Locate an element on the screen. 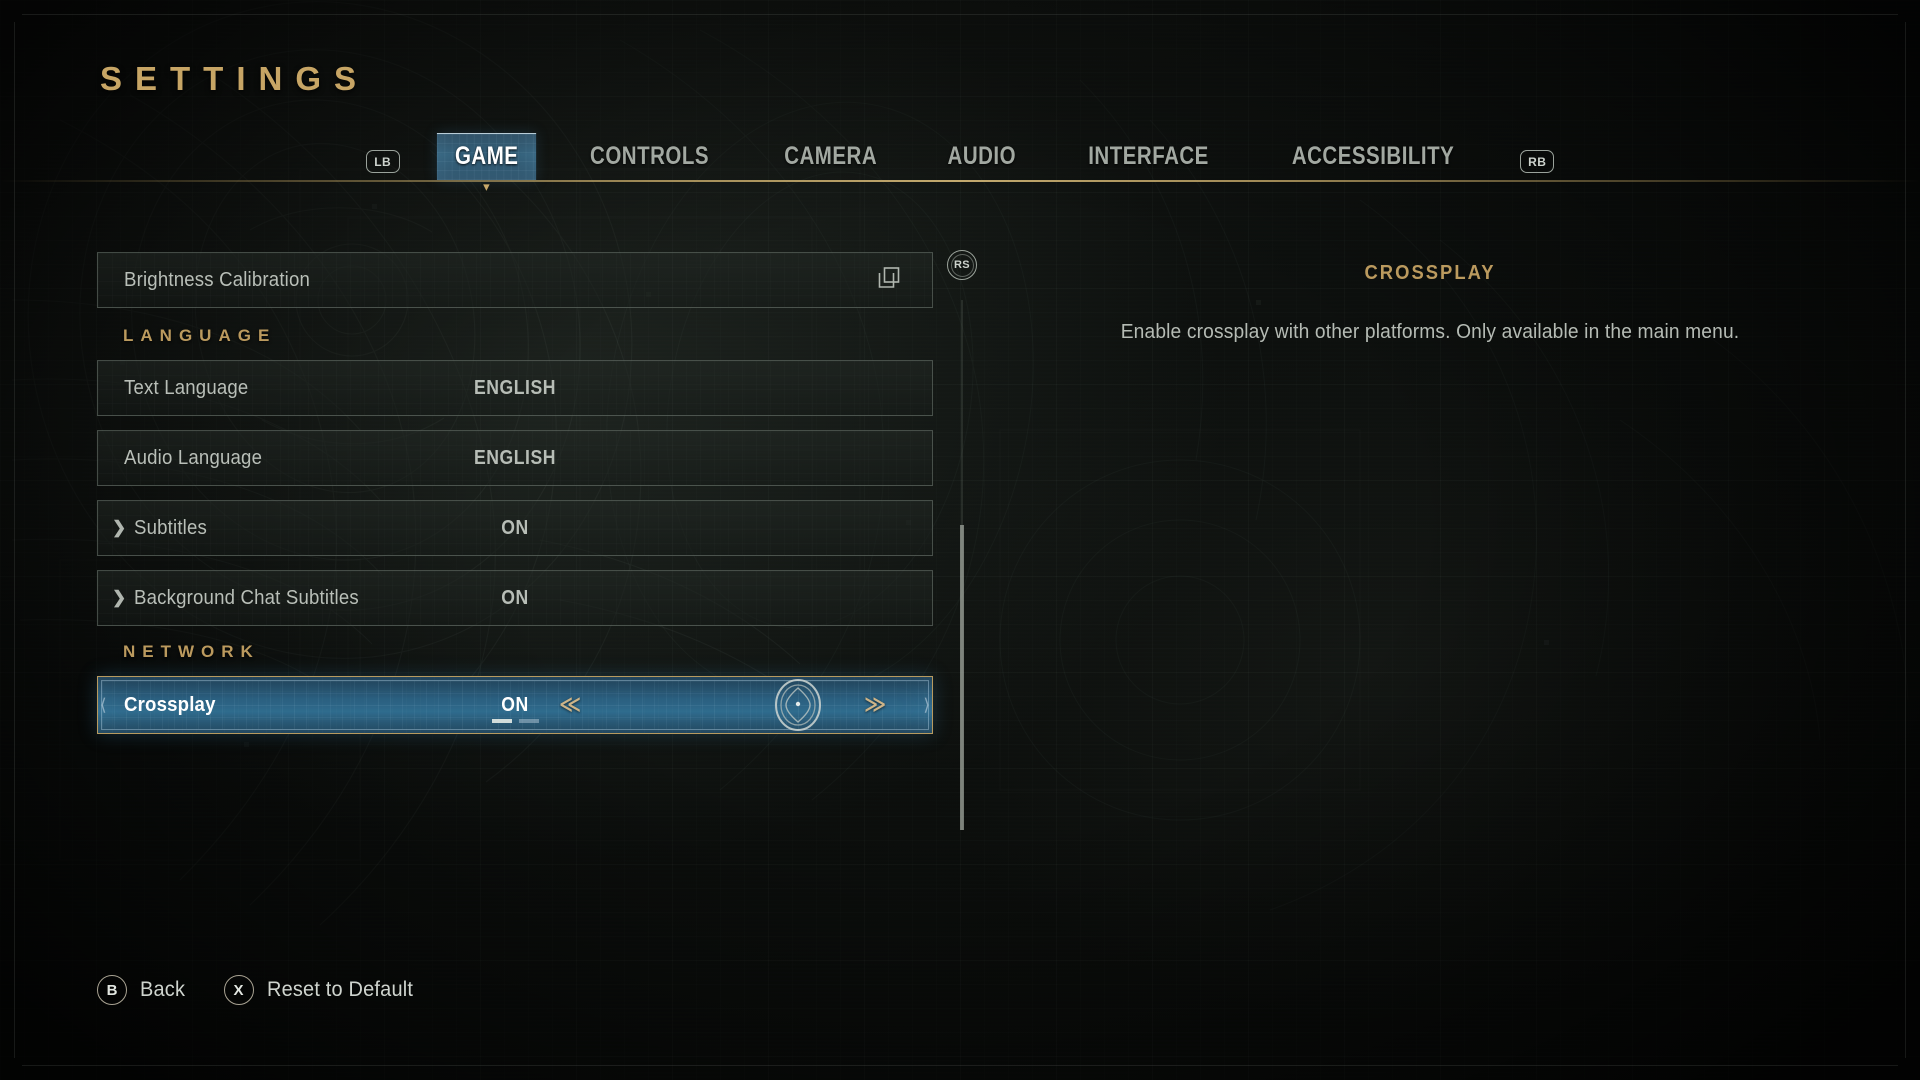 This screenshot has width=1920, height=1080. tab-game: GAME is located at coordinates (486, 156).